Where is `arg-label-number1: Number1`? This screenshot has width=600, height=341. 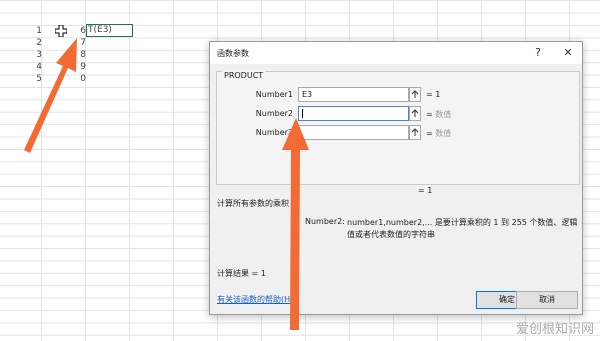
arg-label-number1: Number1 is located at coordinates (274, 94).